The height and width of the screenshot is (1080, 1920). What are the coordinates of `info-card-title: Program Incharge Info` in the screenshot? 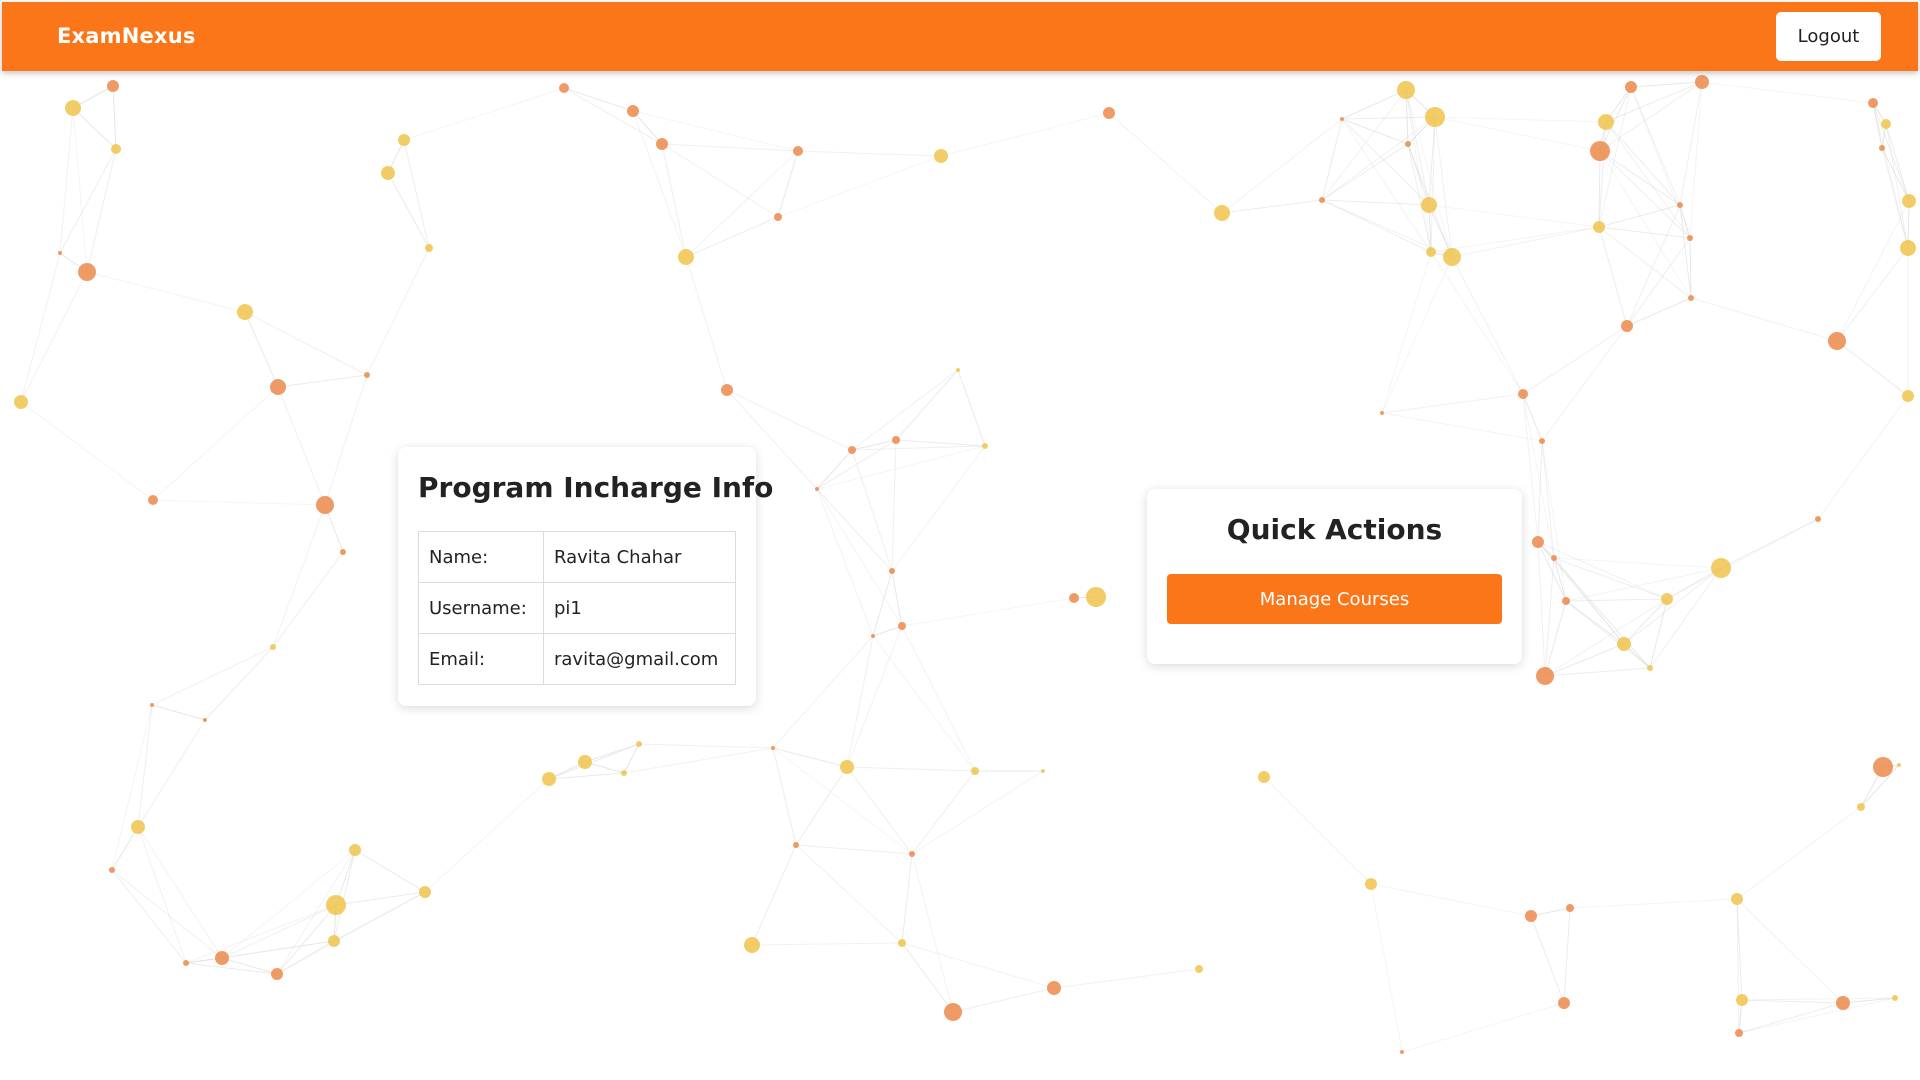 It's located at (596, 487).